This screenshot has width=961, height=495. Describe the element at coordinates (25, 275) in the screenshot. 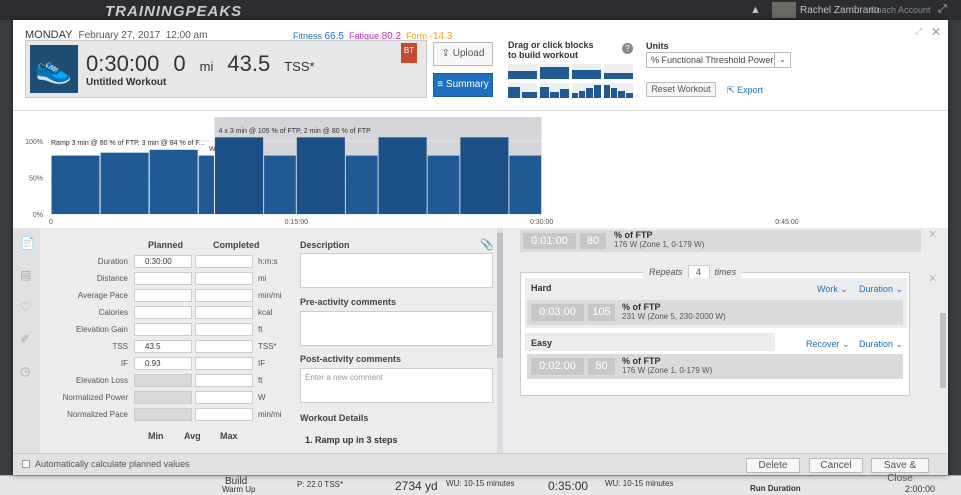

I see `chart-icon: ▤` at that location.